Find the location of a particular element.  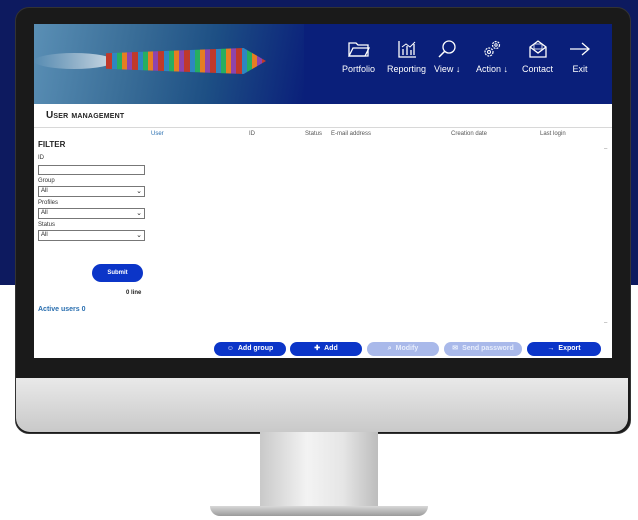

profiles-label: Profiles is located at coordinates (48, 203).